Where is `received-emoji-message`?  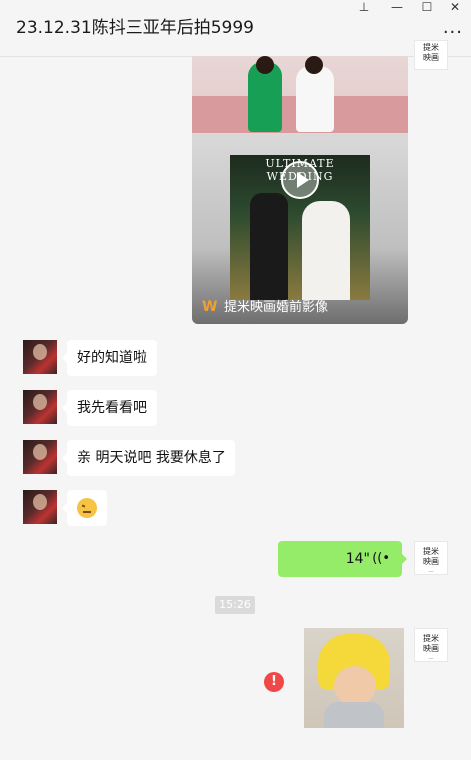 received-emoji-message is located at coordinates (84, 508).